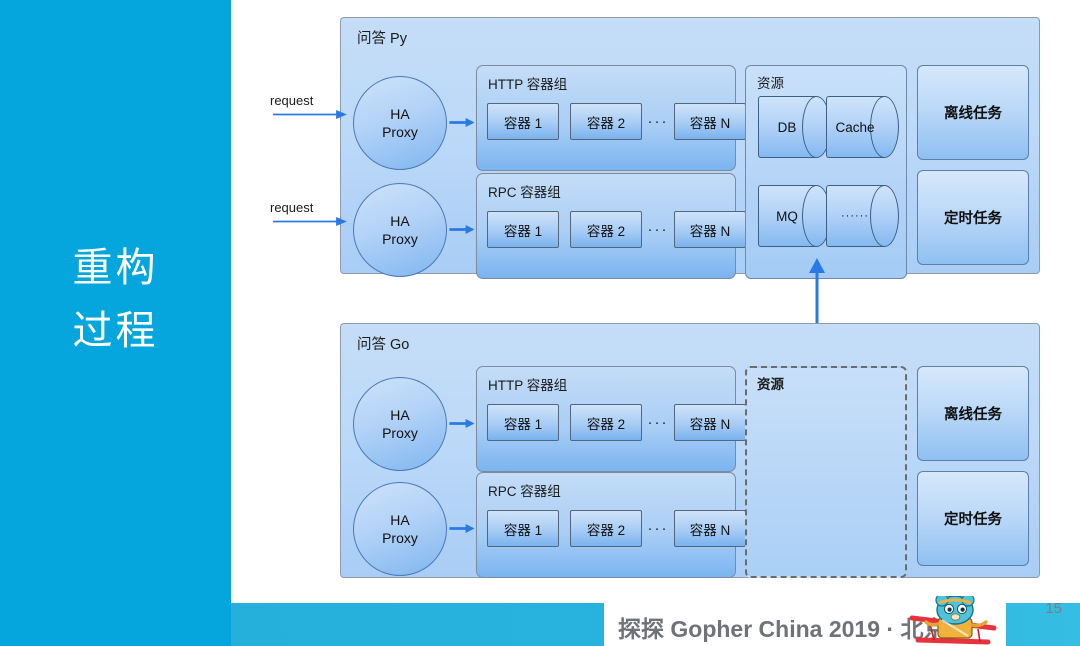 The width and height of the screenshot is (1080, 646). I want to click on page-number: 15, so click(1053, 608).